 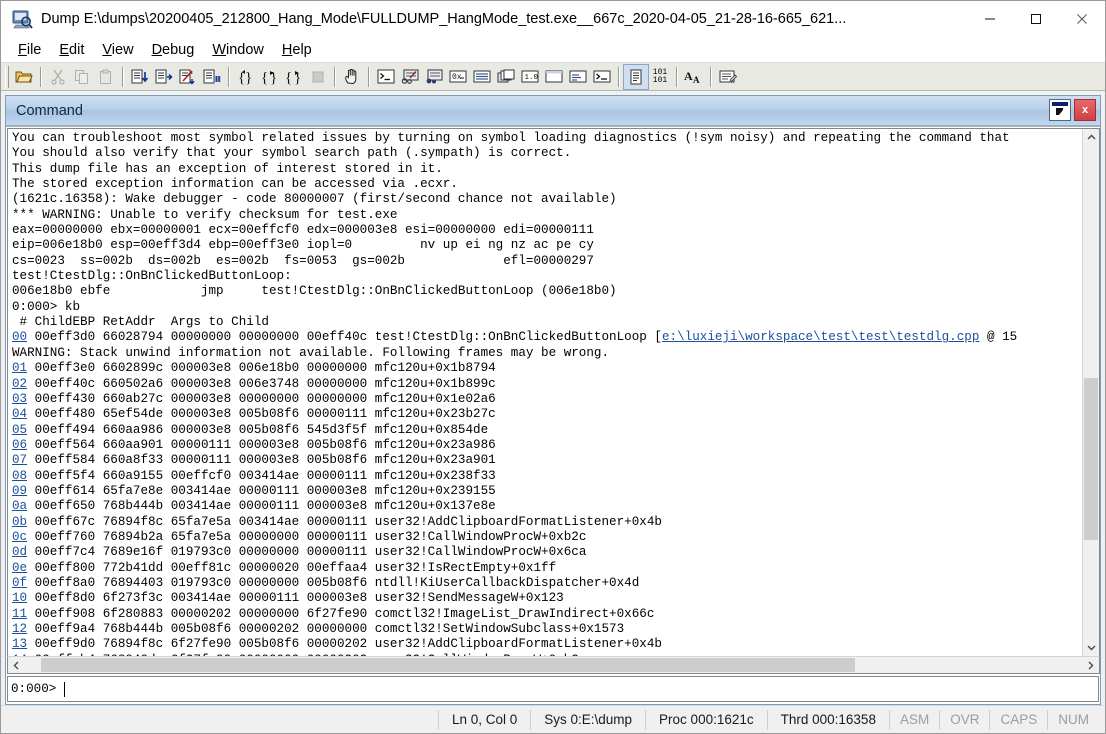 What do you see at coordinates (140, 322) in the screenshot?
I see `line-text: # ChildEBP RetAddr Args to Child` at bounding box center [140, 322].